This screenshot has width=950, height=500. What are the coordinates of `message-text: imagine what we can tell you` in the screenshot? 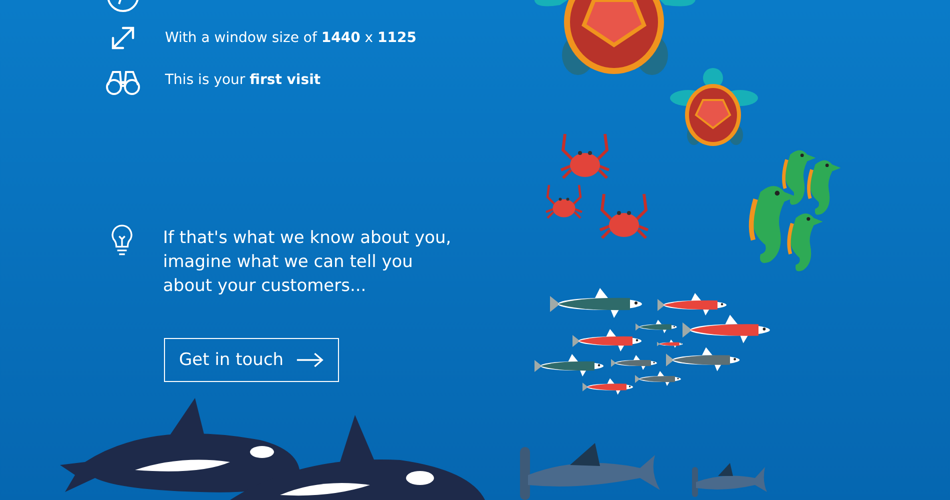 It's located at (288, 262).